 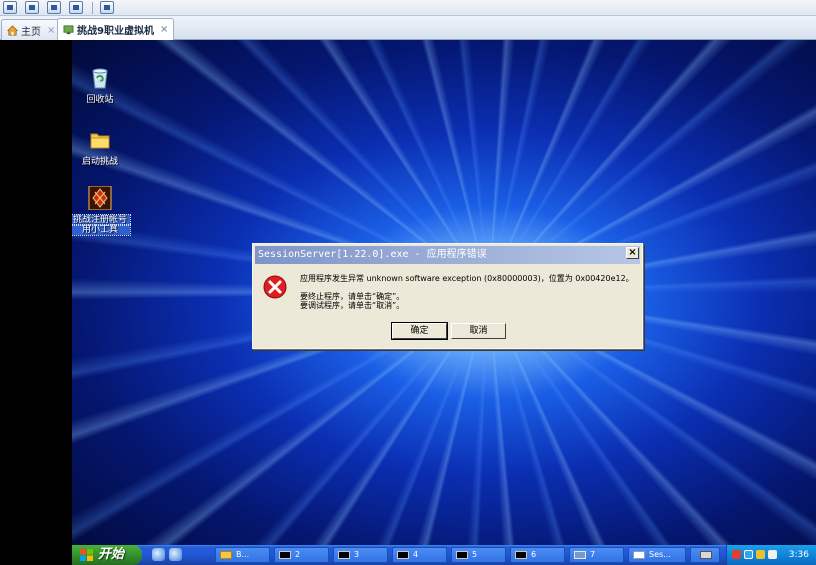 I want to click on desktop-icon-label: 启动挑战, so click(x=99, y=162).